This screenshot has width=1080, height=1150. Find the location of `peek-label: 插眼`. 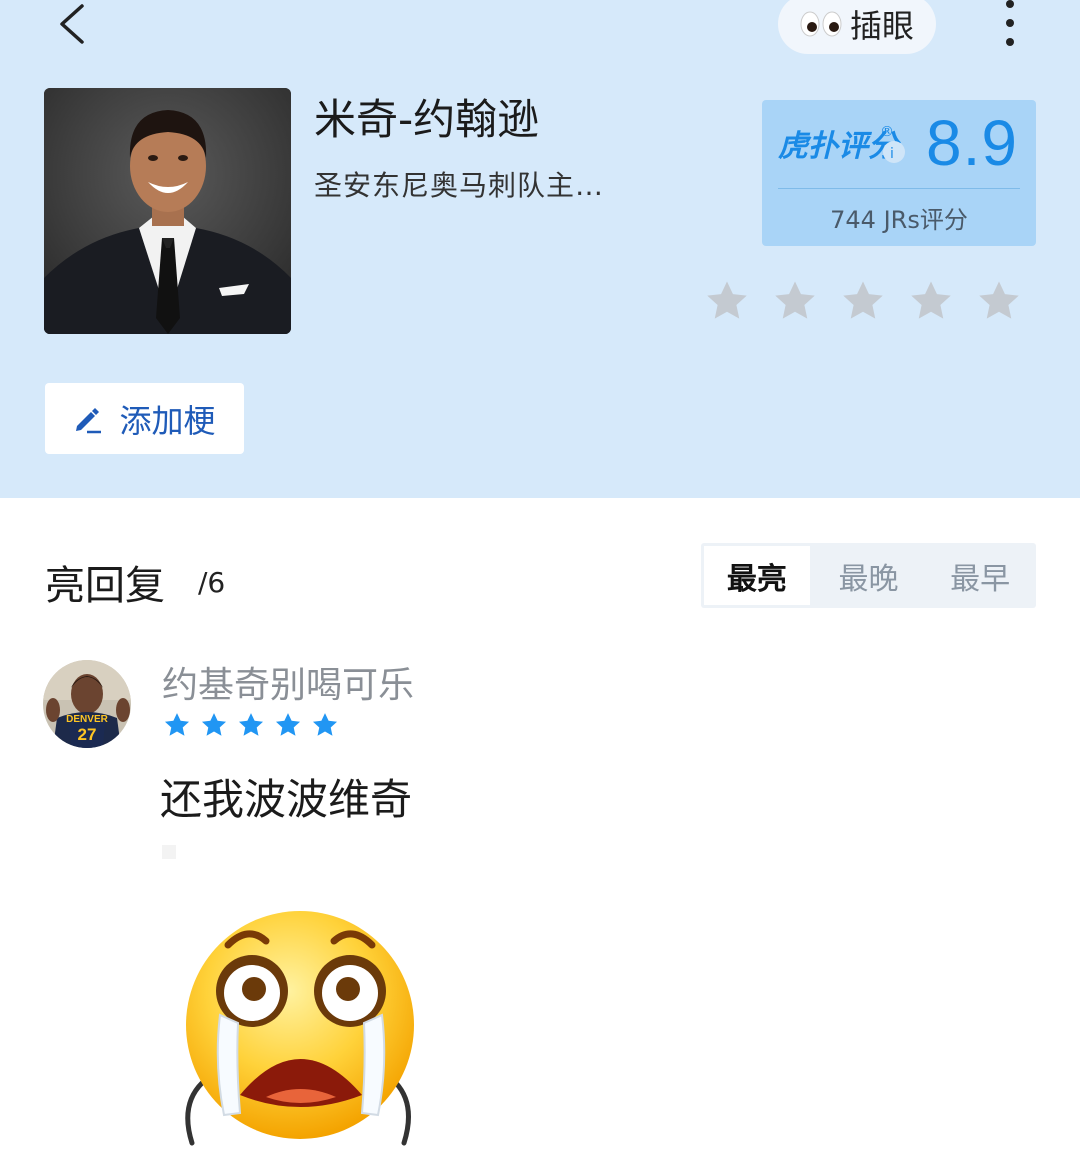

peek-label: 插眼 is located at coordinates (881, 26).